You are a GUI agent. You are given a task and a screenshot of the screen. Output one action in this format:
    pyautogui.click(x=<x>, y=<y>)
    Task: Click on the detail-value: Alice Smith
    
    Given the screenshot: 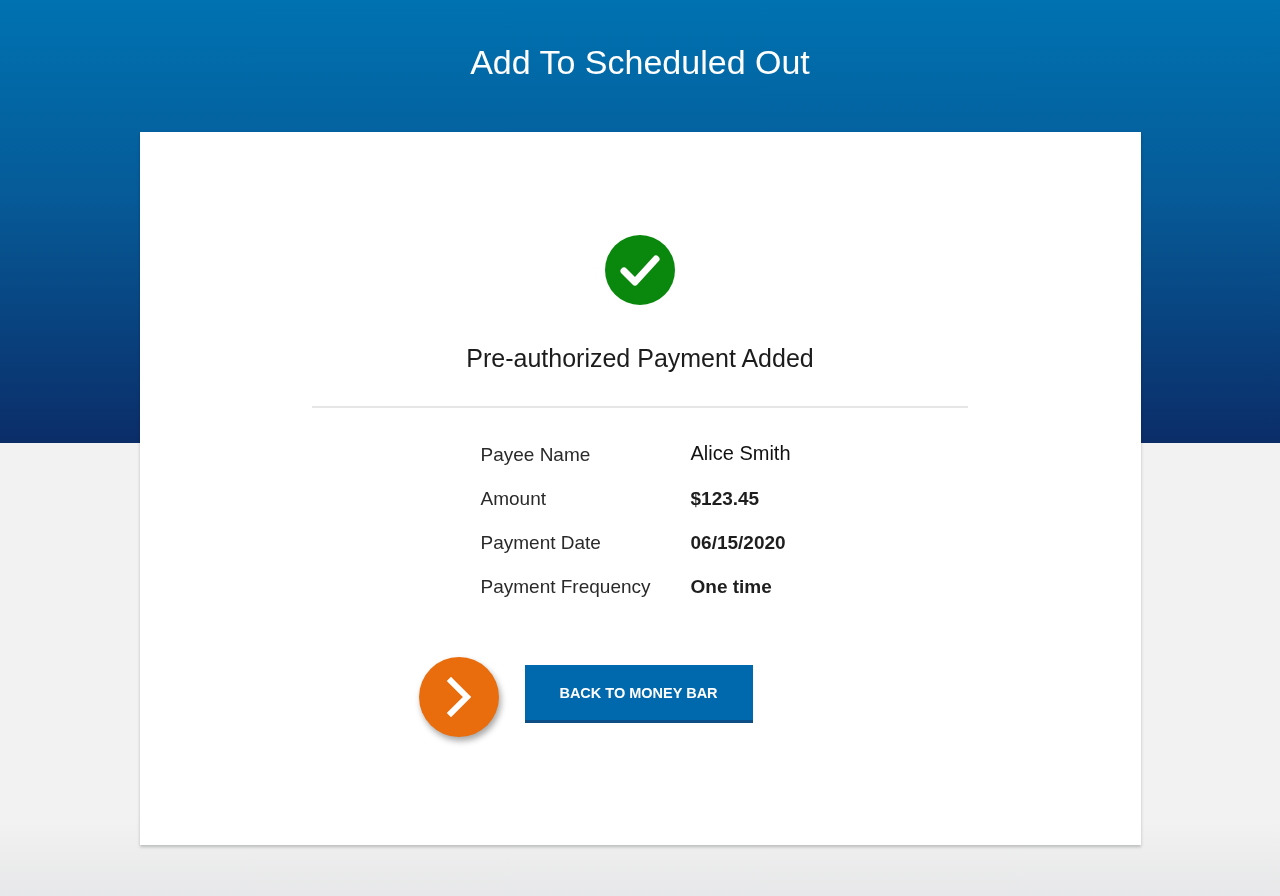 What is the action you would take?
    pyautogui.click(x=740, y=453)
    